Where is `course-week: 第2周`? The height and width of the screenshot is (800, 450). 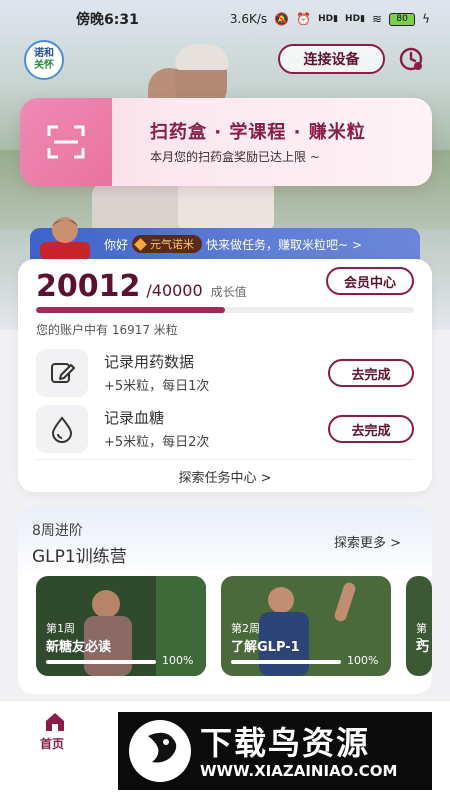 course-week: 第2周 is located at coordinates (245, 628).